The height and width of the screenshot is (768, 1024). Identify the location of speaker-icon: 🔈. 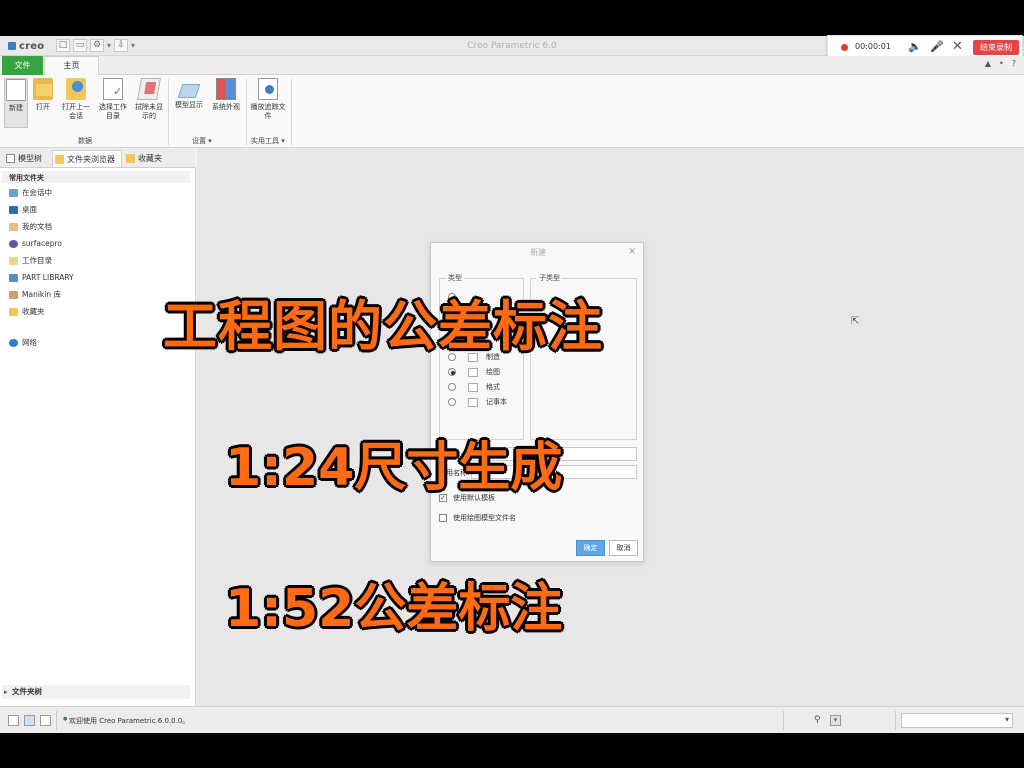
(915, 47).